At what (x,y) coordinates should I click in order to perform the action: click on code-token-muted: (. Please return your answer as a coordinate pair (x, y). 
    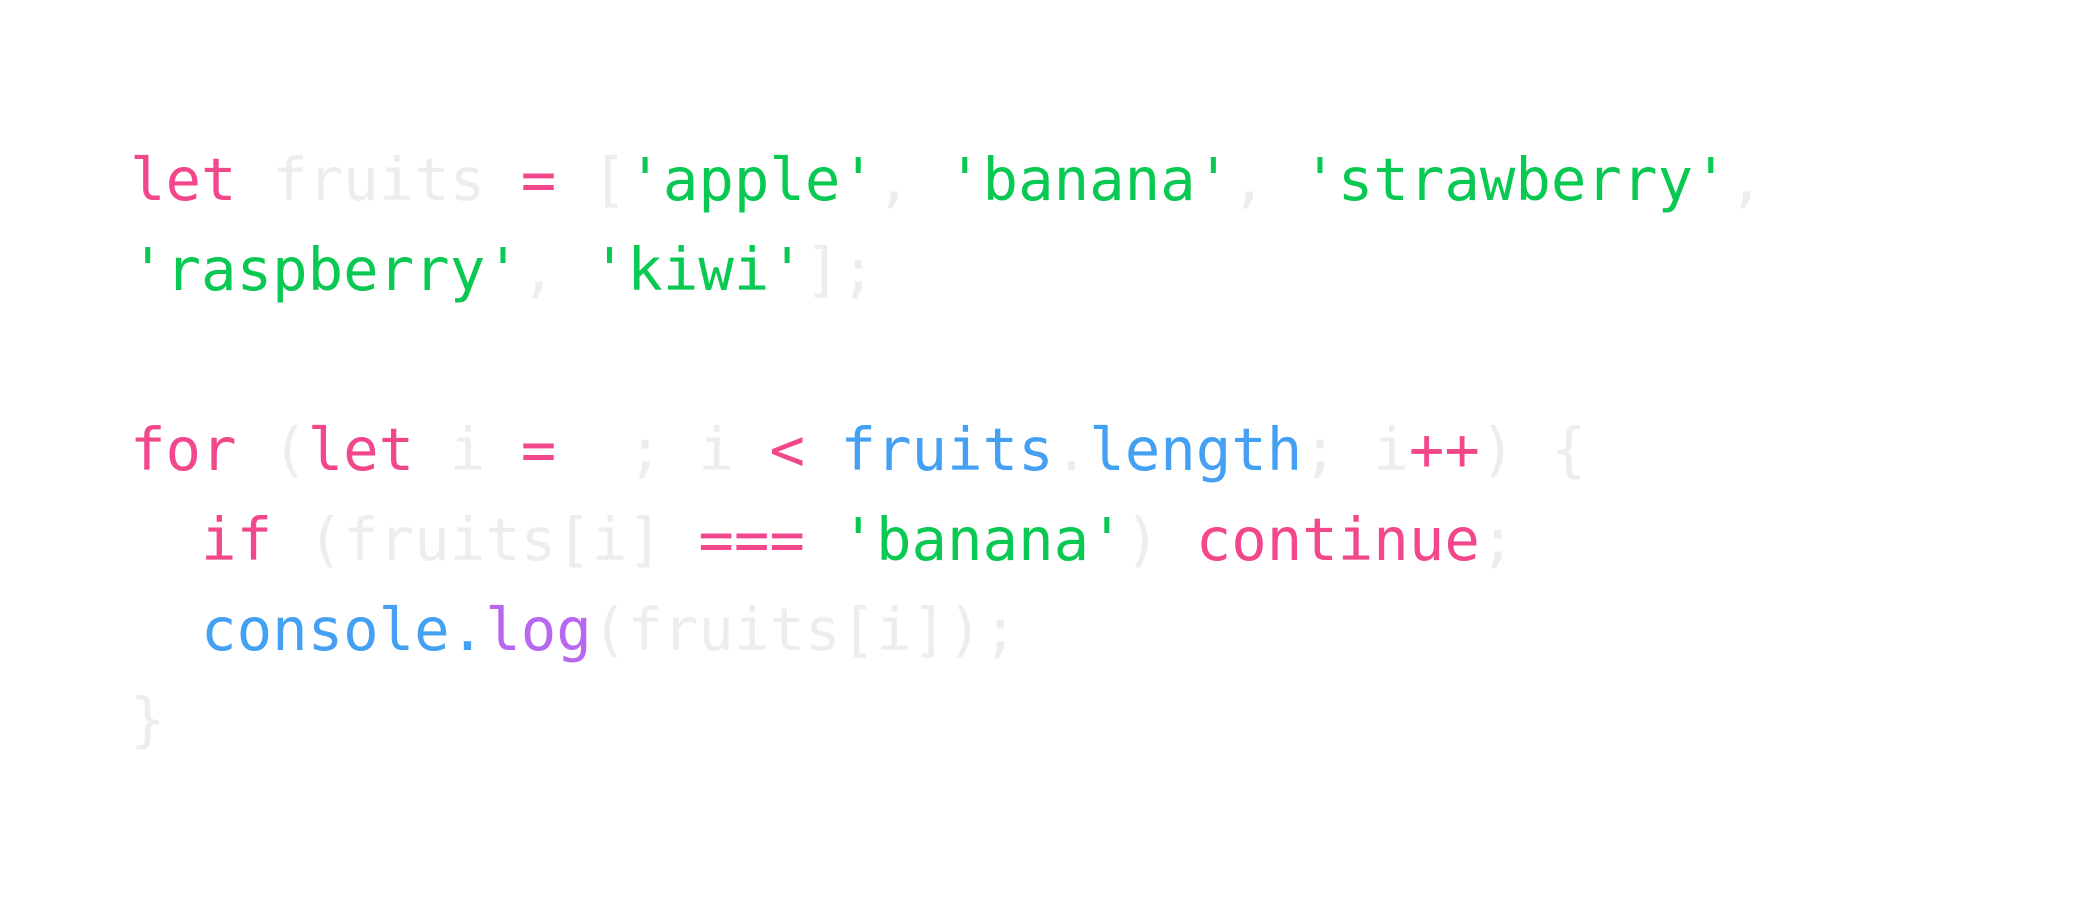
    Looking at the image, I should click on (272, 449).